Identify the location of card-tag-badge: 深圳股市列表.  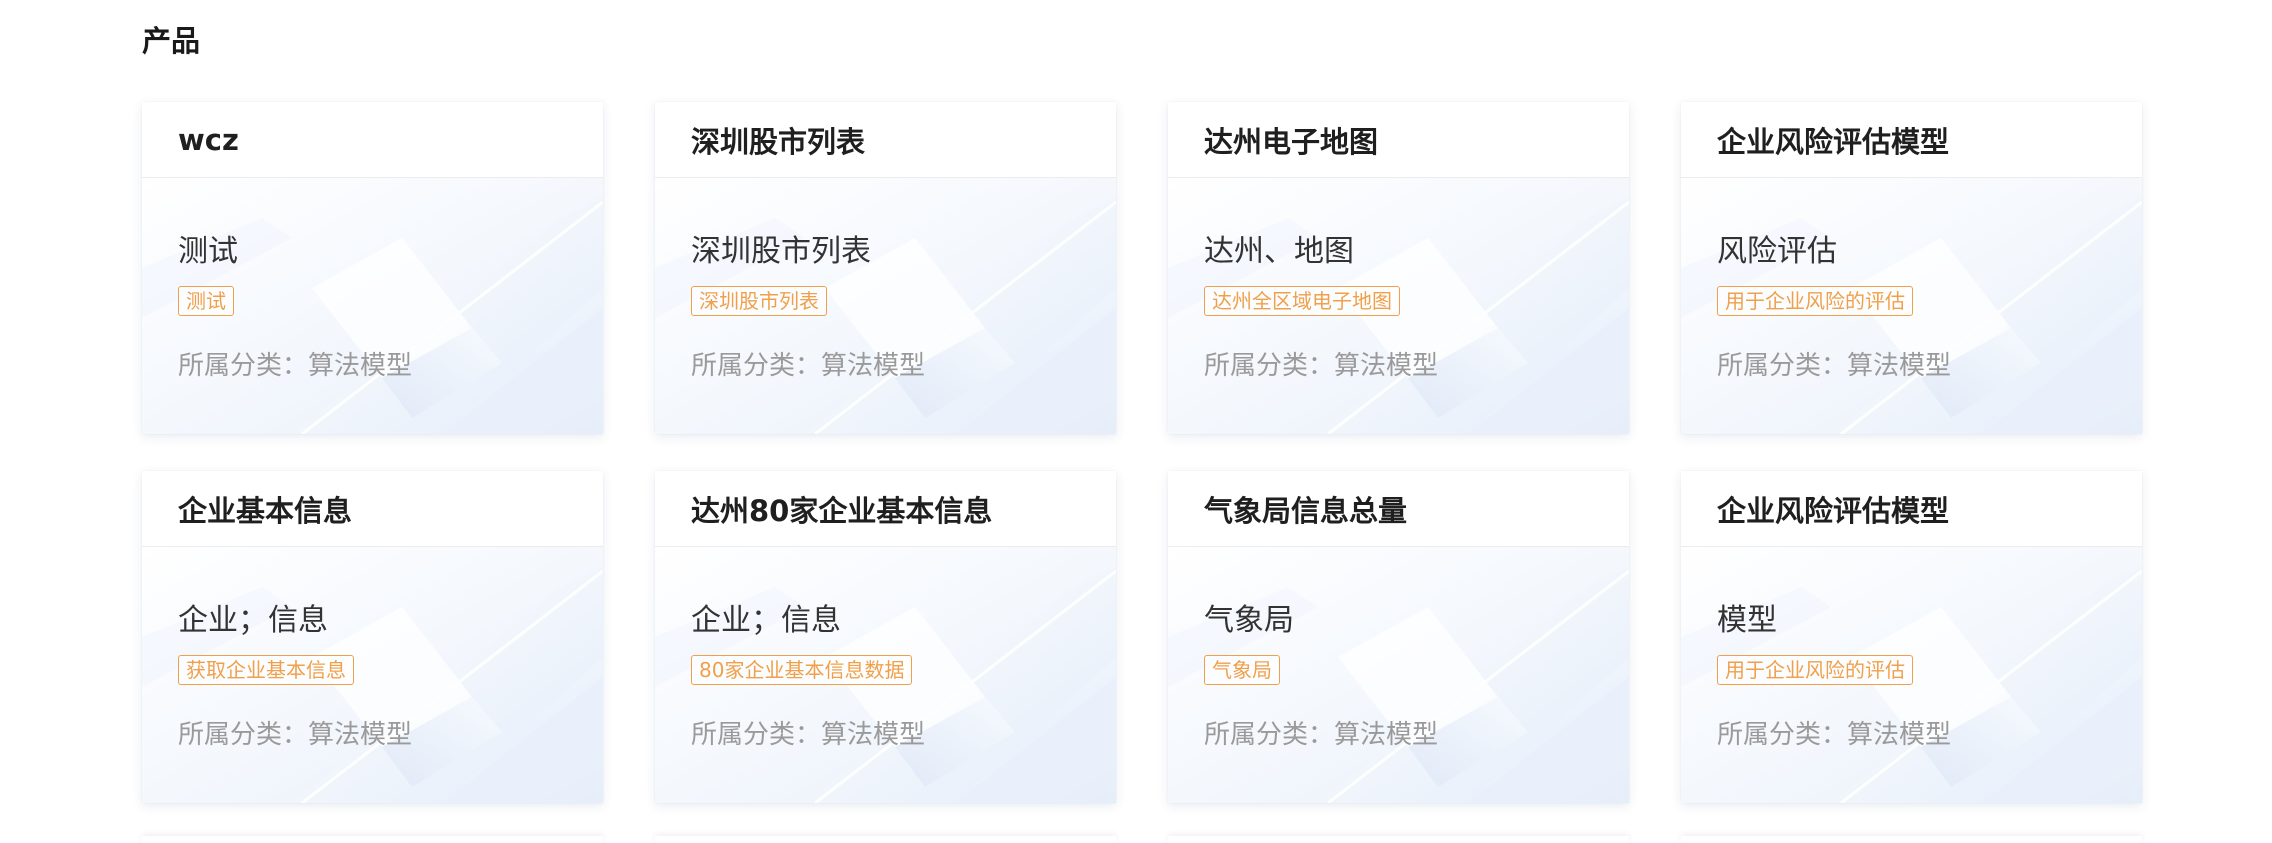
(759, 301).